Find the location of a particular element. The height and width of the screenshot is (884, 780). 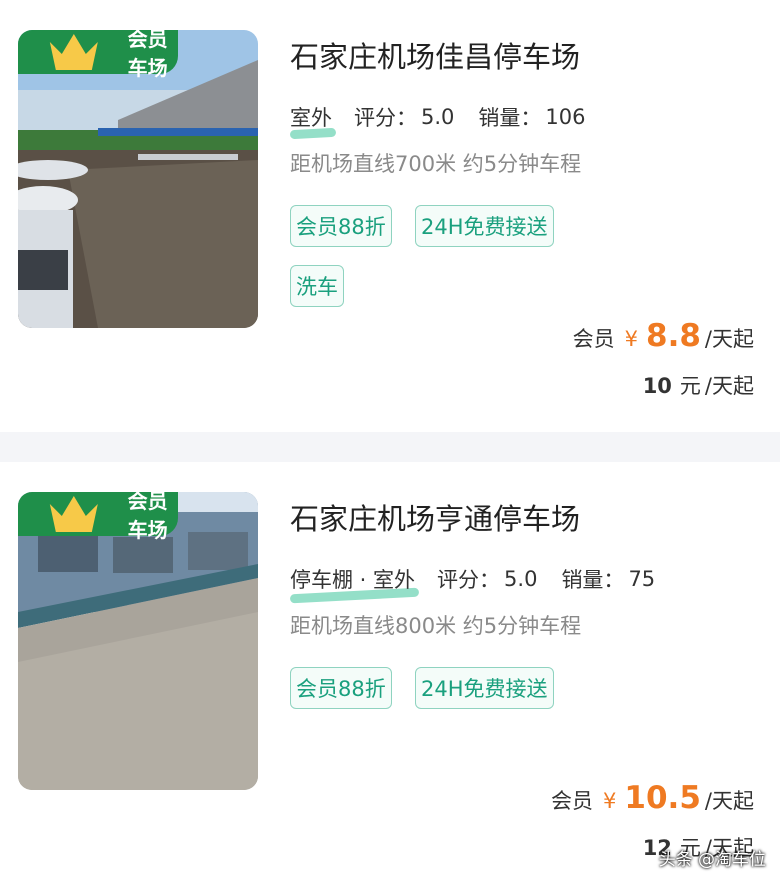

sales-value: 106 is located at coordinates (565, 117).